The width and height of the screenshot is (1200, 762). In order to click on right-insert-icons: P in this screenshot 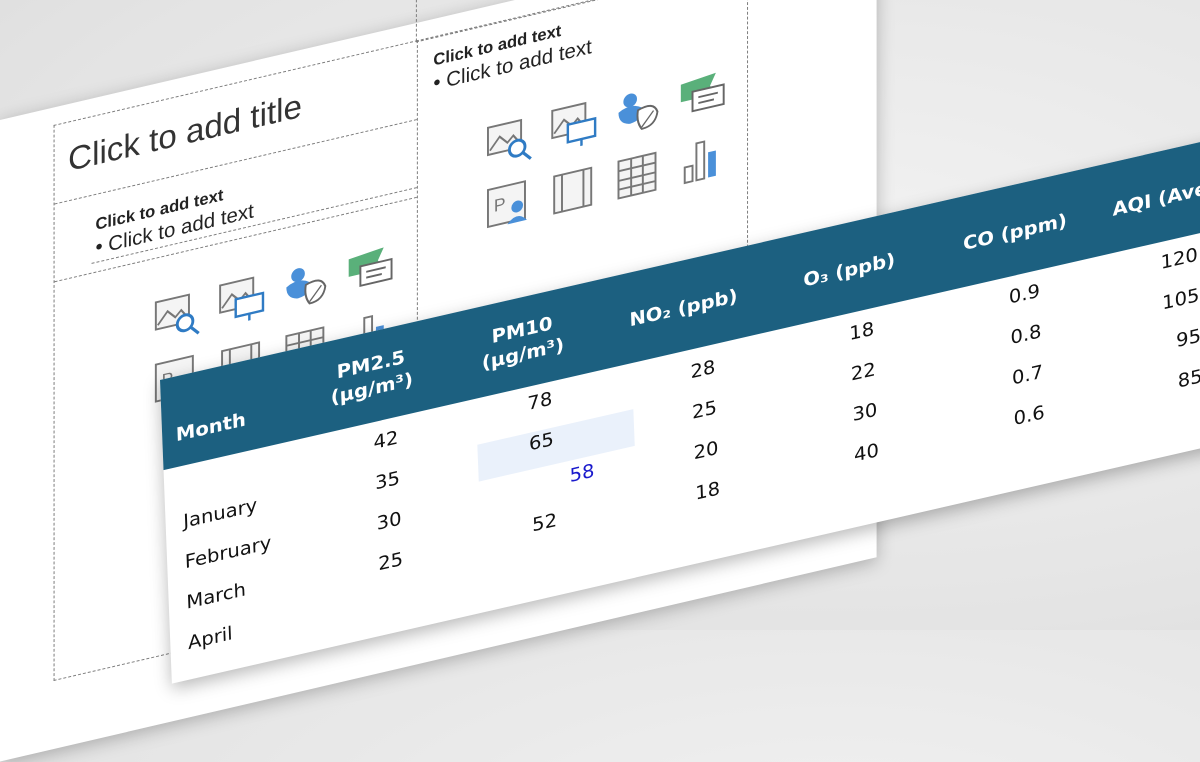, I will do `click(606, 162)`.